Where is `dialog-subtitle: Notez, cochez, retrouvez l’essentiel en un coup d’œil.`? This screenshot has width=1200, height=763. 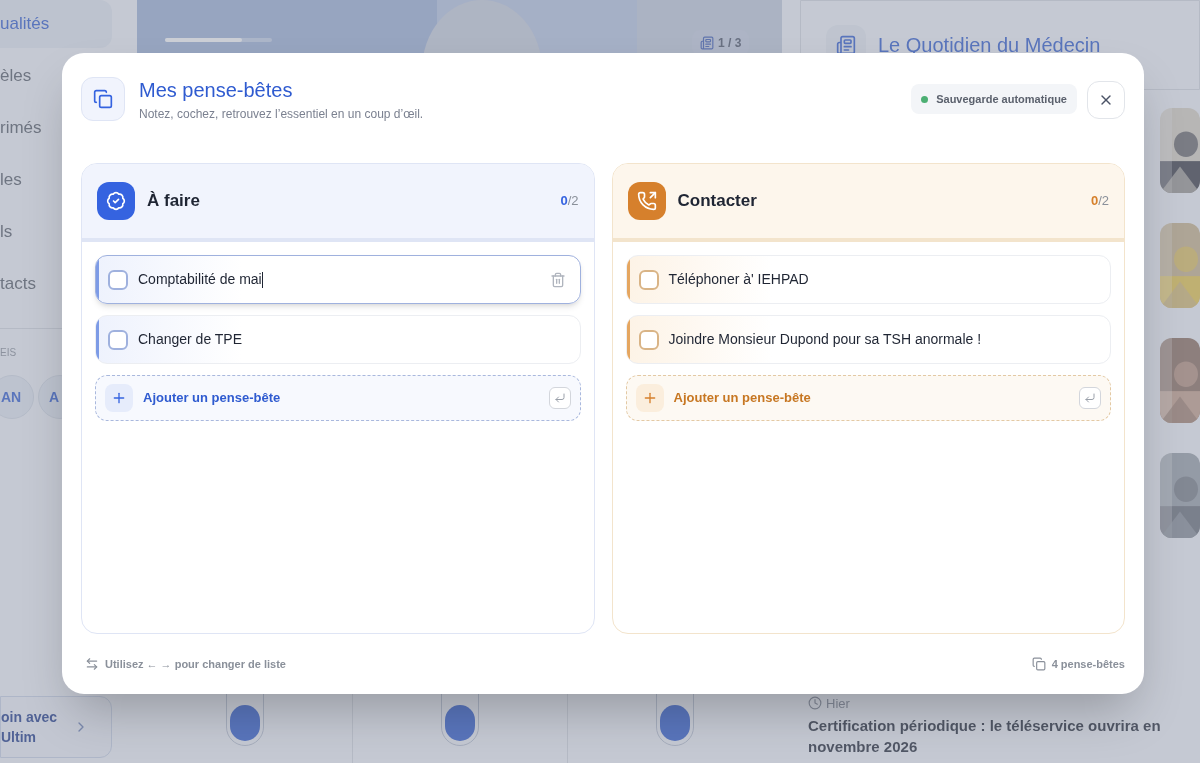
dialog-subtitle: Notez, cochez, retrouvez l’essentiel en un coup d’œil. is located at coordinates (282, 114).